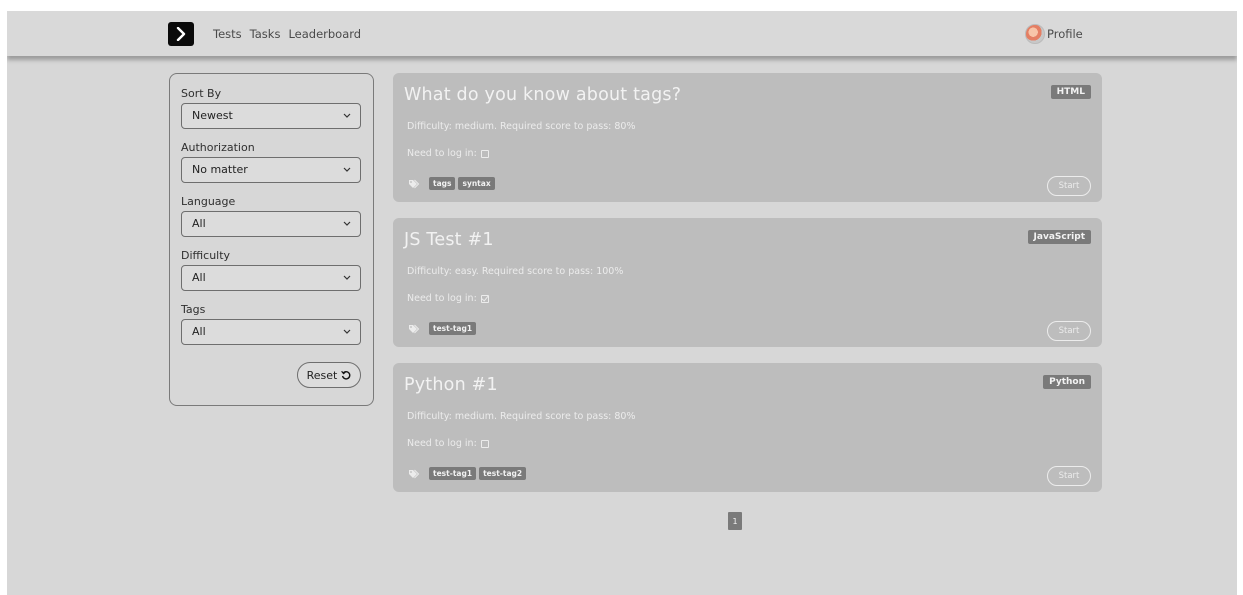 This screenshot has height=595, width=1243. Describe the element at coordinates (1070, 92) in the screenshot. I see `language-badge: HTML` at that location.